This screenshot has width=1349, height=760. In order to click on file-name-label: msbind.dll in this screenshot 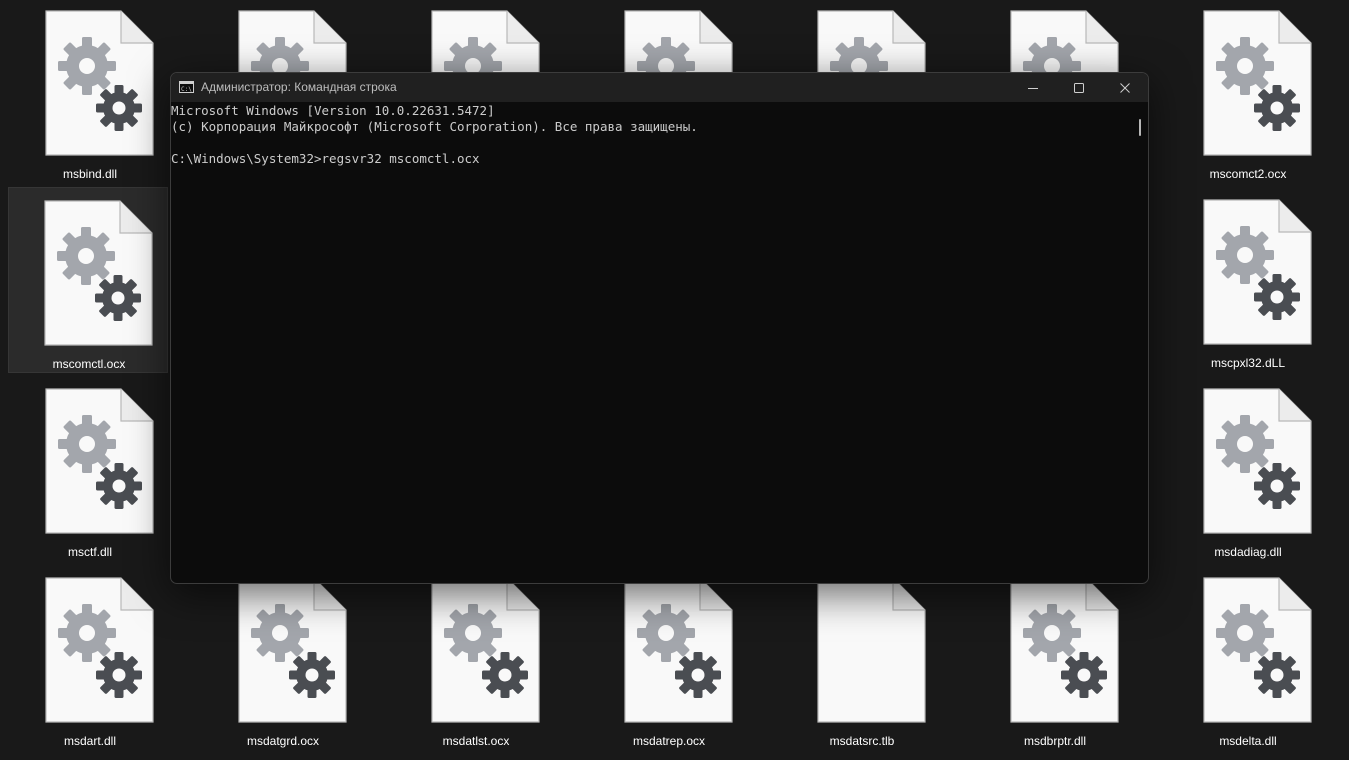, I will do `click(90, 174)`.